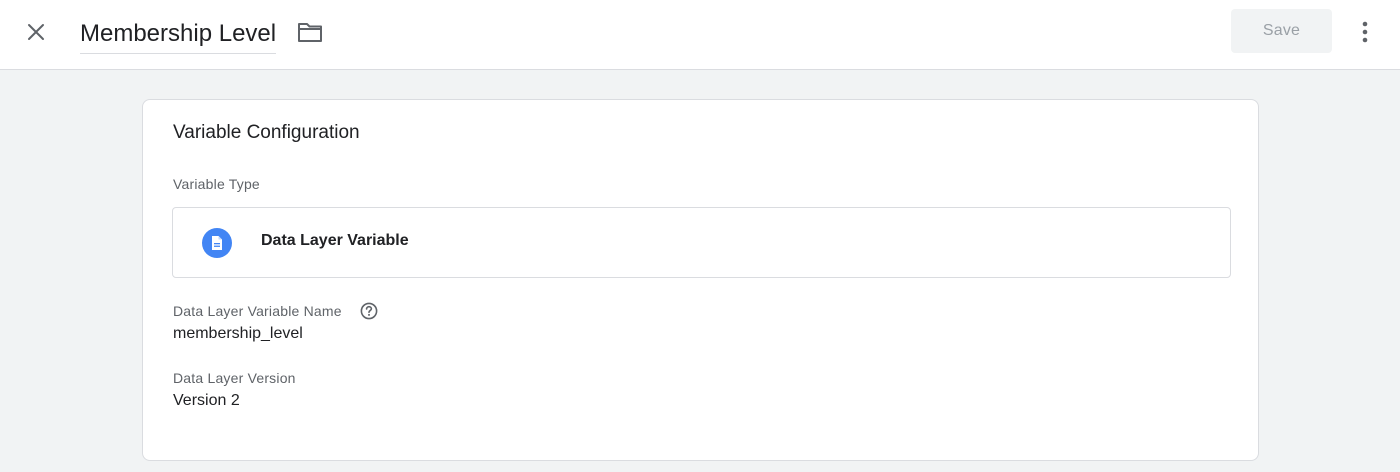  I want to click on page-title: Membership Level, so click(178, 33).